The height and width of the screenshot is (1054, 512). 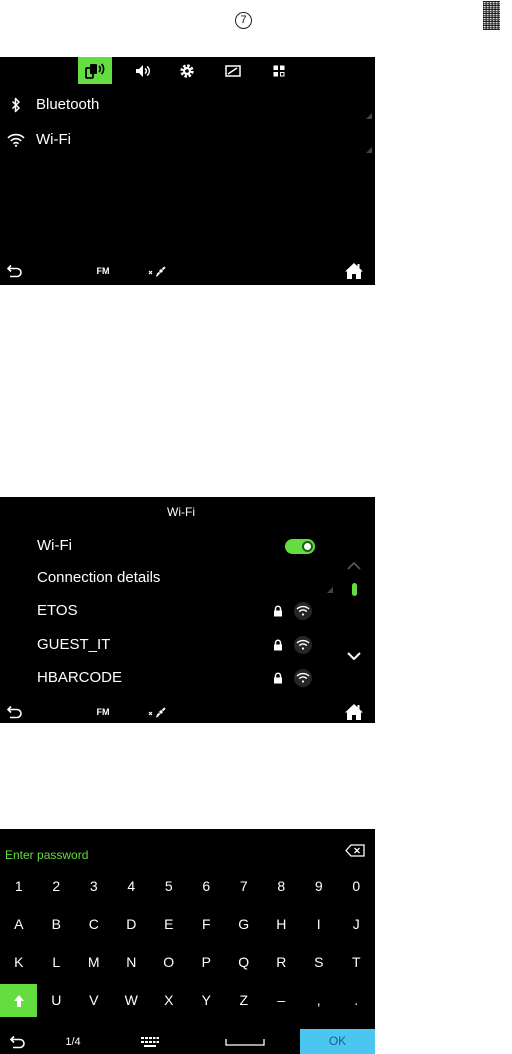 I want to click on key-q: Q, so click(x=244, y=962).